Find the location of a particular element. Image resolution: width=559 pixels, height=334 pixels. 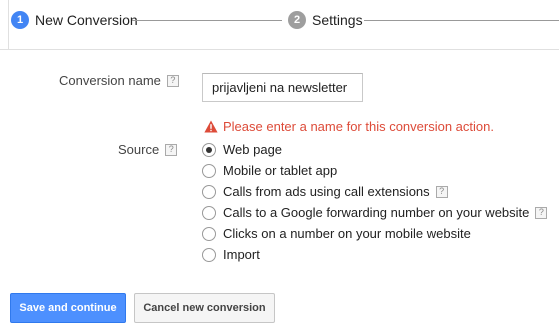

conversion-name-label: Conversion name ? is located at coordinates (119, 80).